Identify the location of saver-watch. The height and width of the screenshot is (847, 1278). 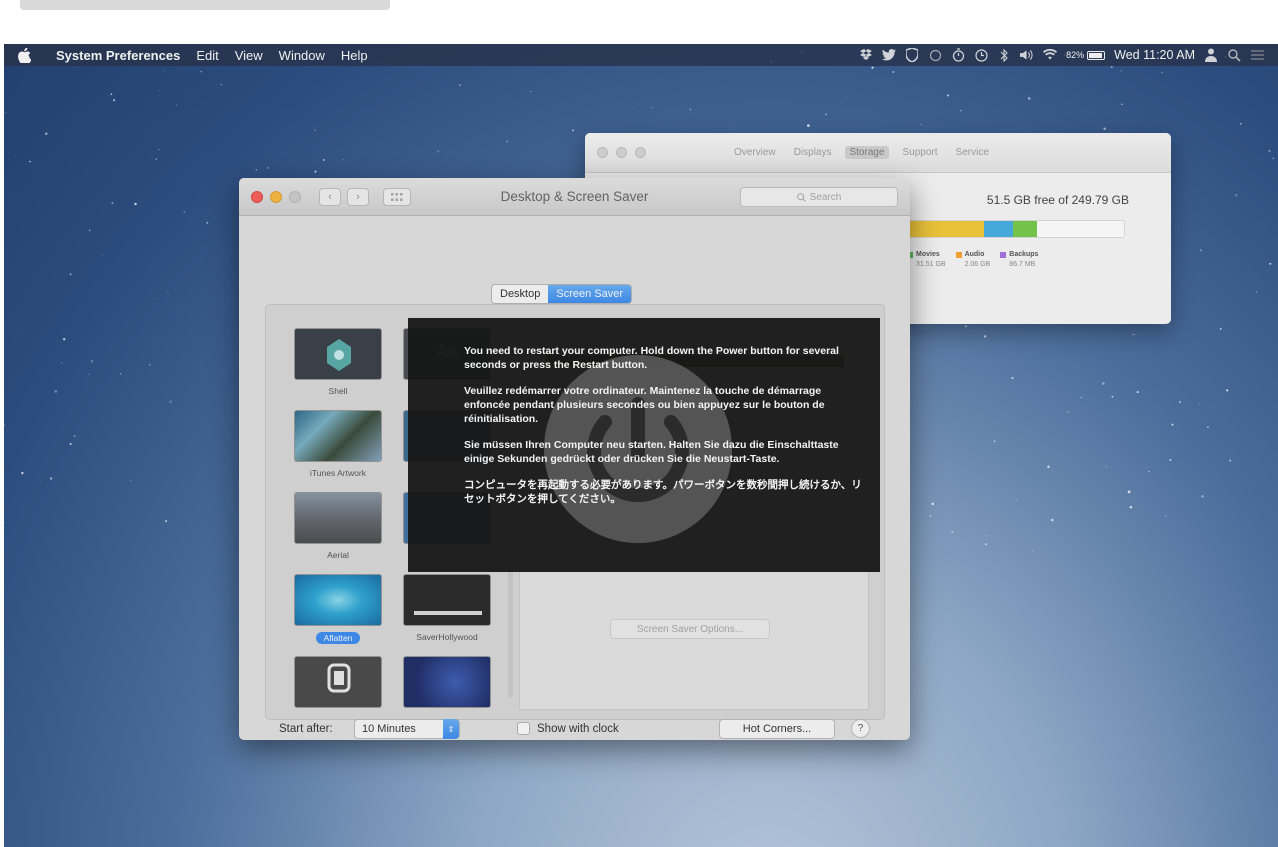
(338, 682).